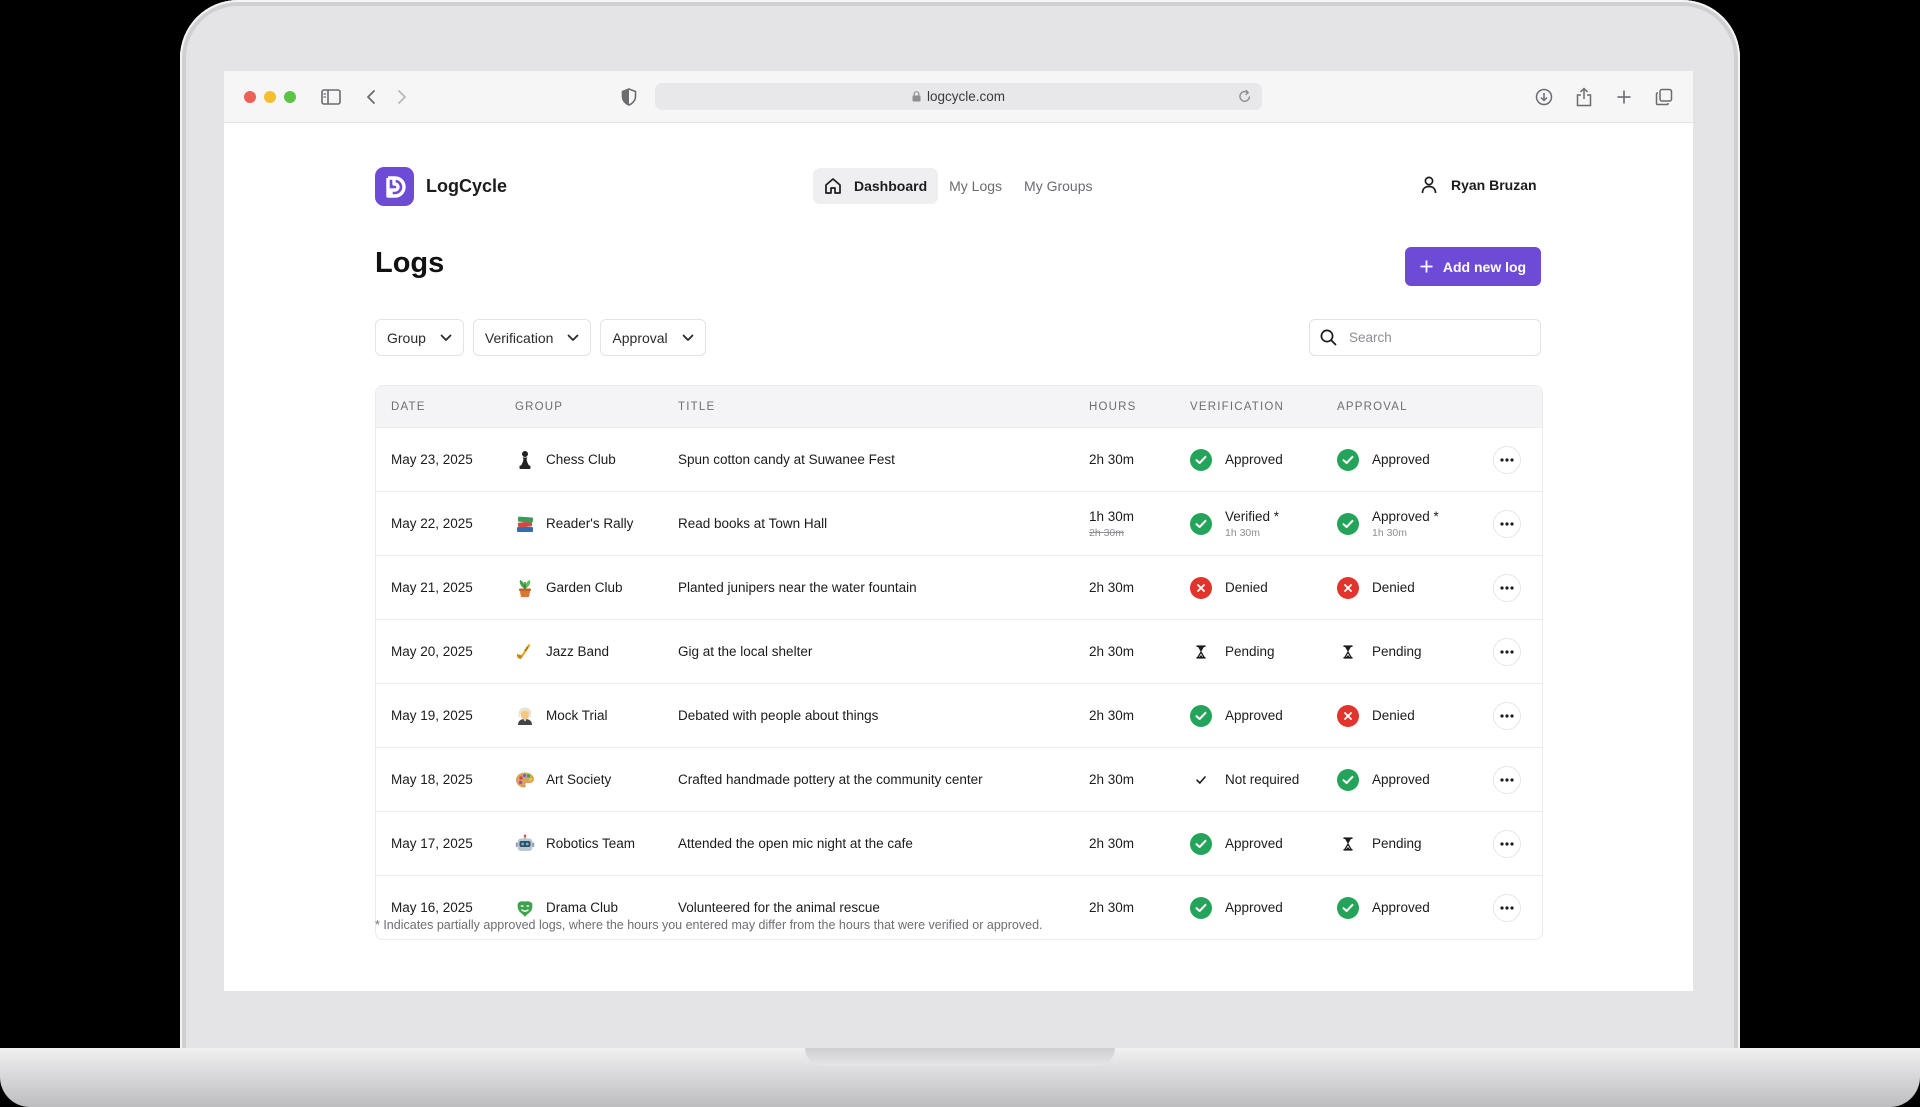 The width and height of the screenshot is (1920, 1107). Describe the element at coordinates (1263, 587) in the screenshot. I see `row-verification: Denied` at that location.